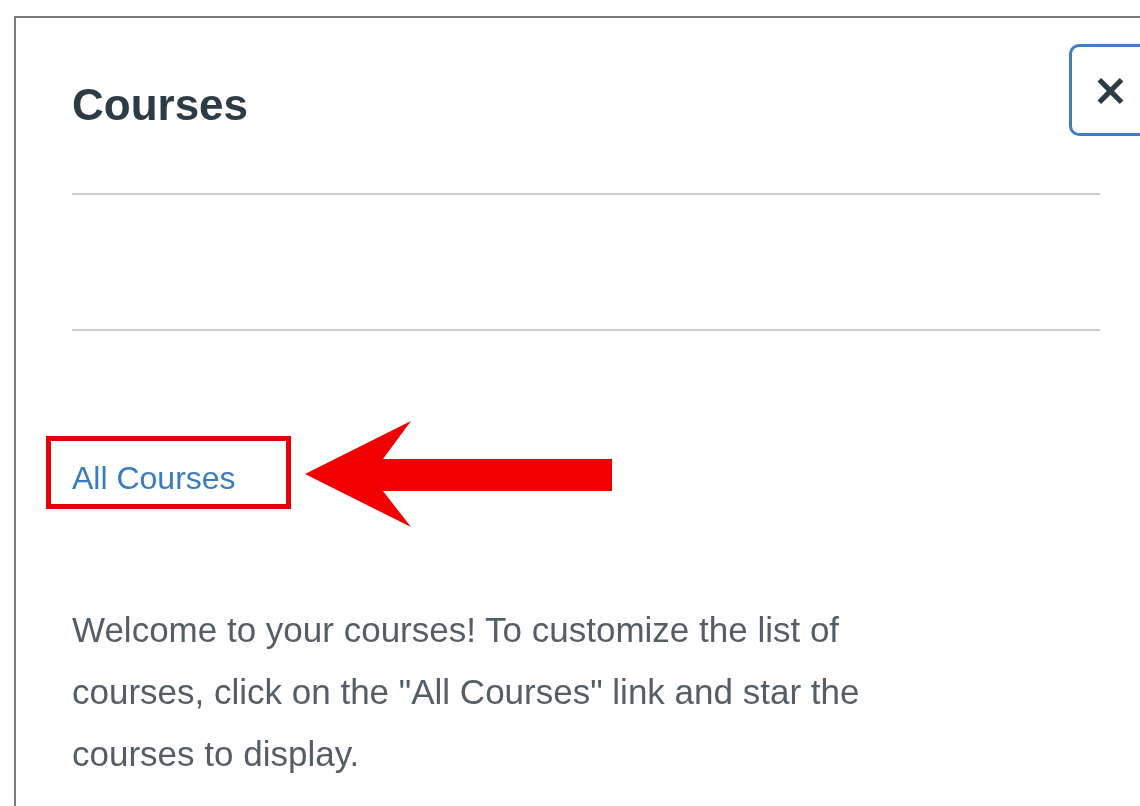 The image size is (1140, 806). What do you see at coordinates (1104, 90) in the screenshot?
I see `close-button: ×` at bounding box center [1104, 90].